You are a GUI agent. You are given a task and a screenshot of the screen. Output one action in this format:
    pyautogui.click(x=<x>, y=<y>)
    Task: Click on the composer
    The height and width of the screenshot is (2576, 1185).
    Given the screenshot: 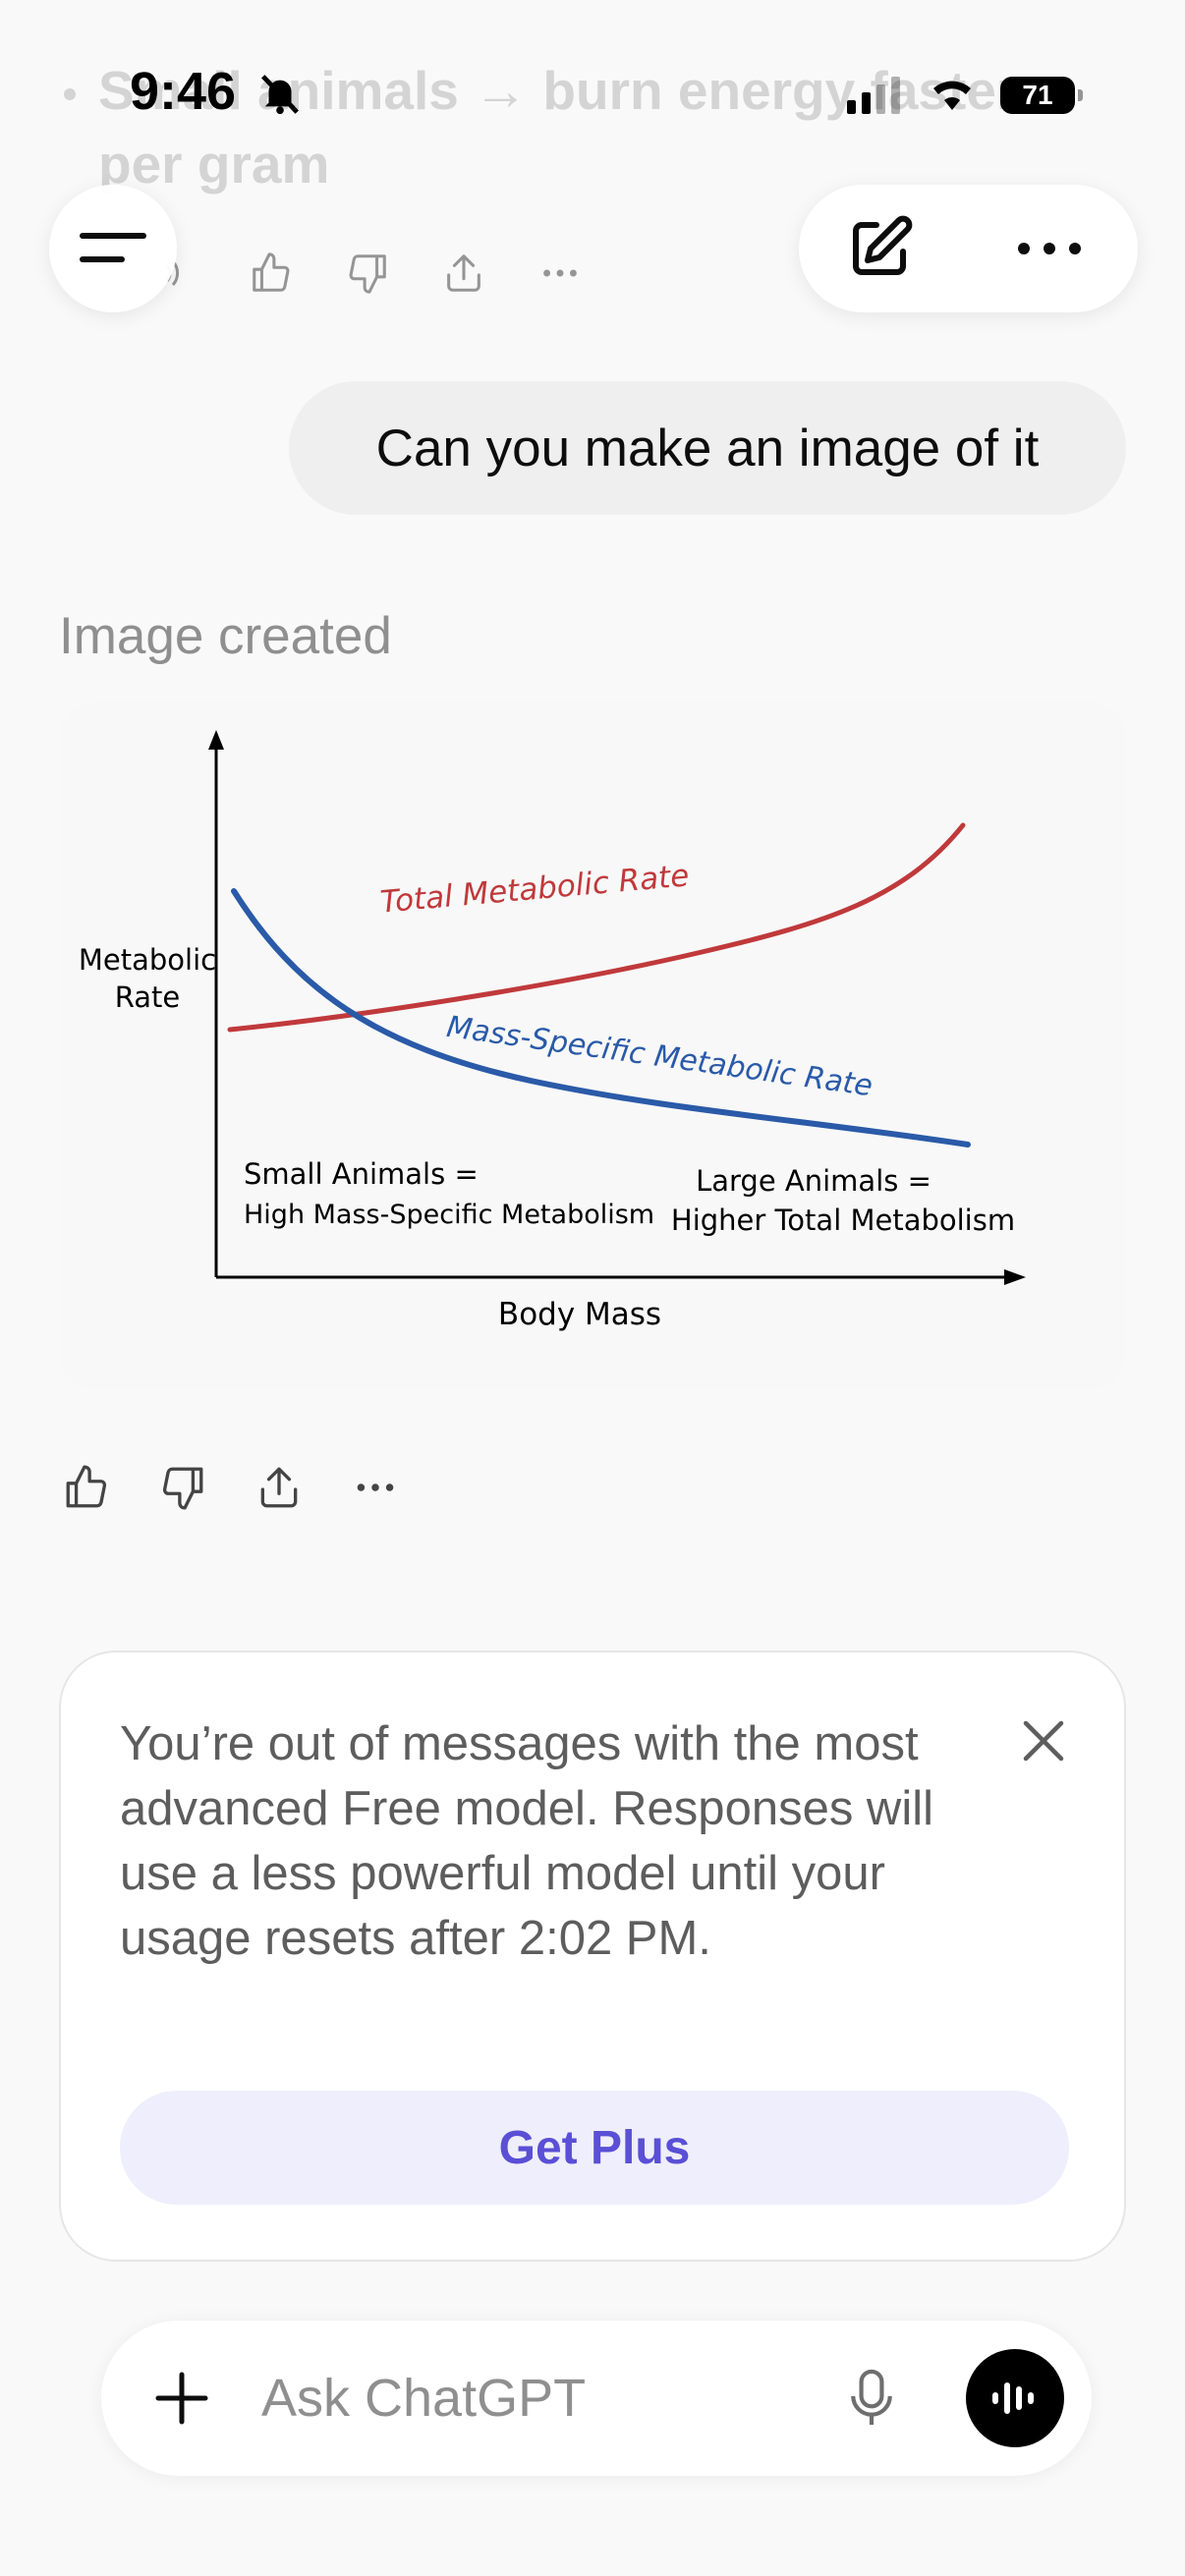 What is the action you would take?
    pyautogui.click(x=596, y=2398)
    